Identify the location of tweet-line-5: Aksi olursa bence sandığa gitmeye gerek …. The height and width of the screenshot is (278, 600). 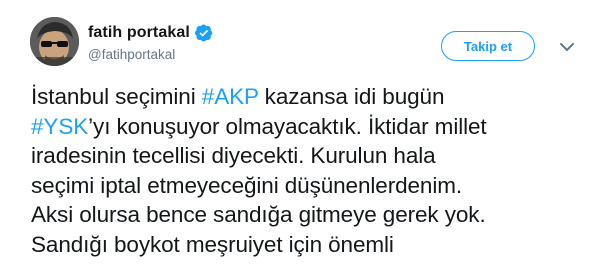
(258, 214).